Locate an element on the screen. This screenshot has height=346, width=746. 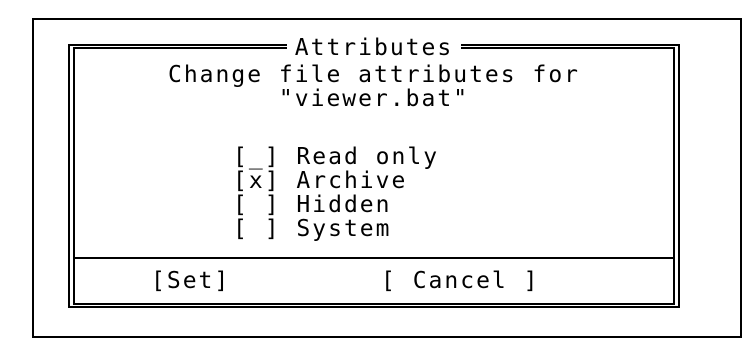
checkbox-read-only-label: Read only is located at coordinates (368, 157).